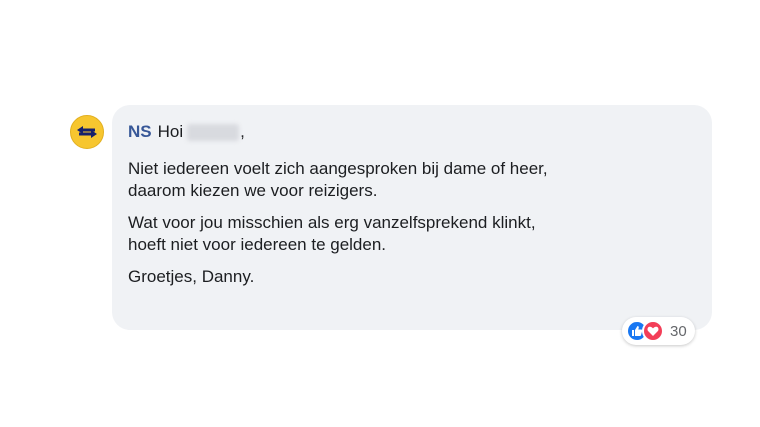  I want to click on author-name: NS, so click(140, 132).